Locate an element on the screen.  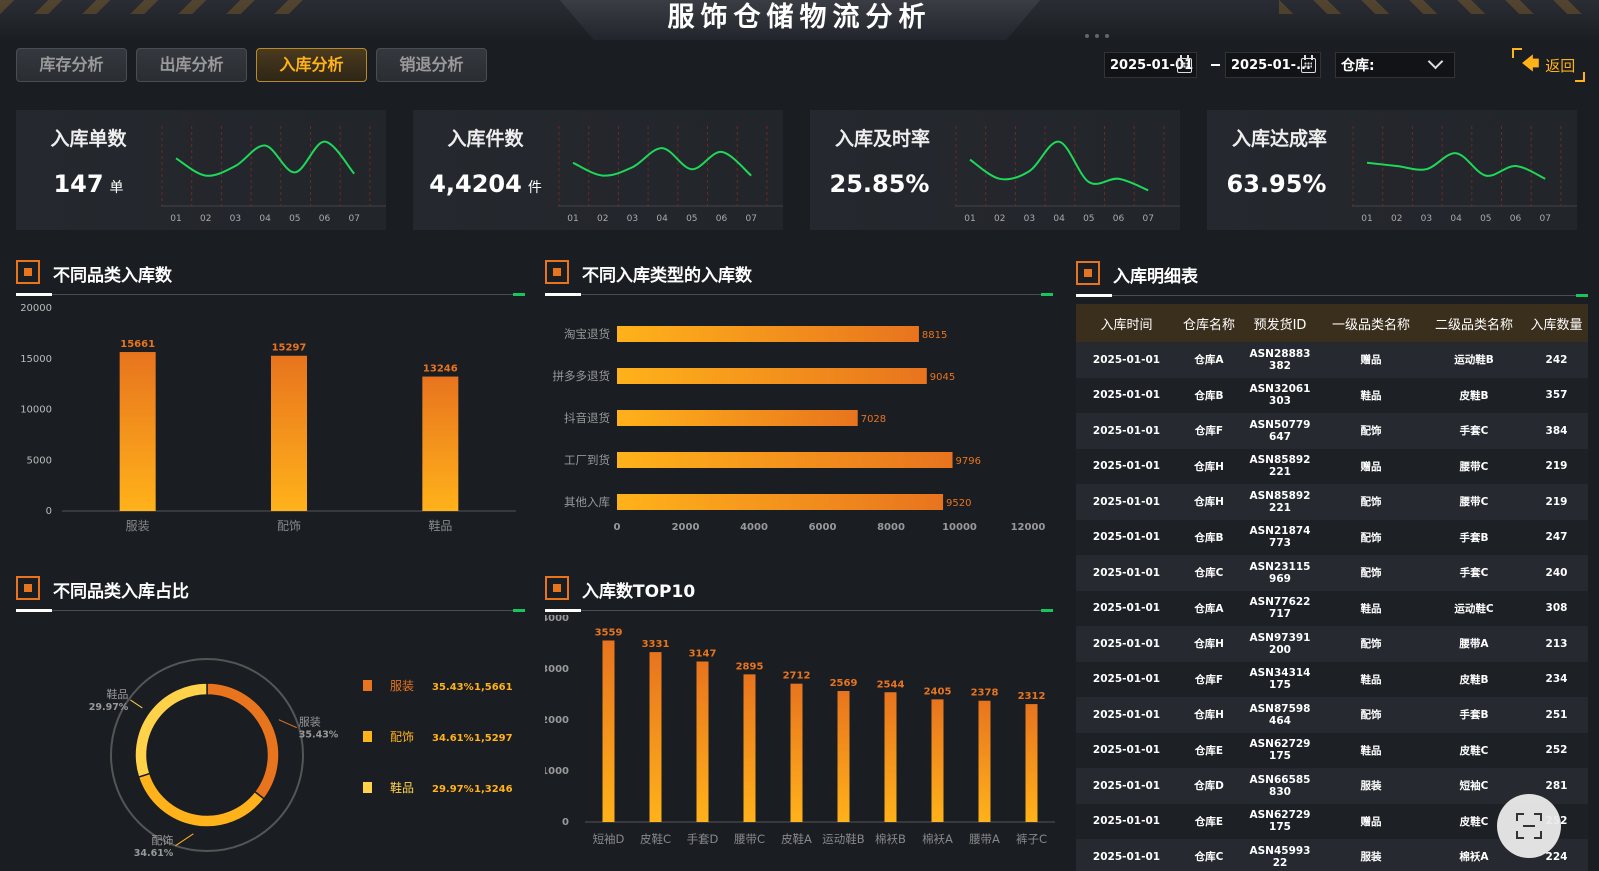
slice-percent: 29.97% is located at coordinates (109, 707).